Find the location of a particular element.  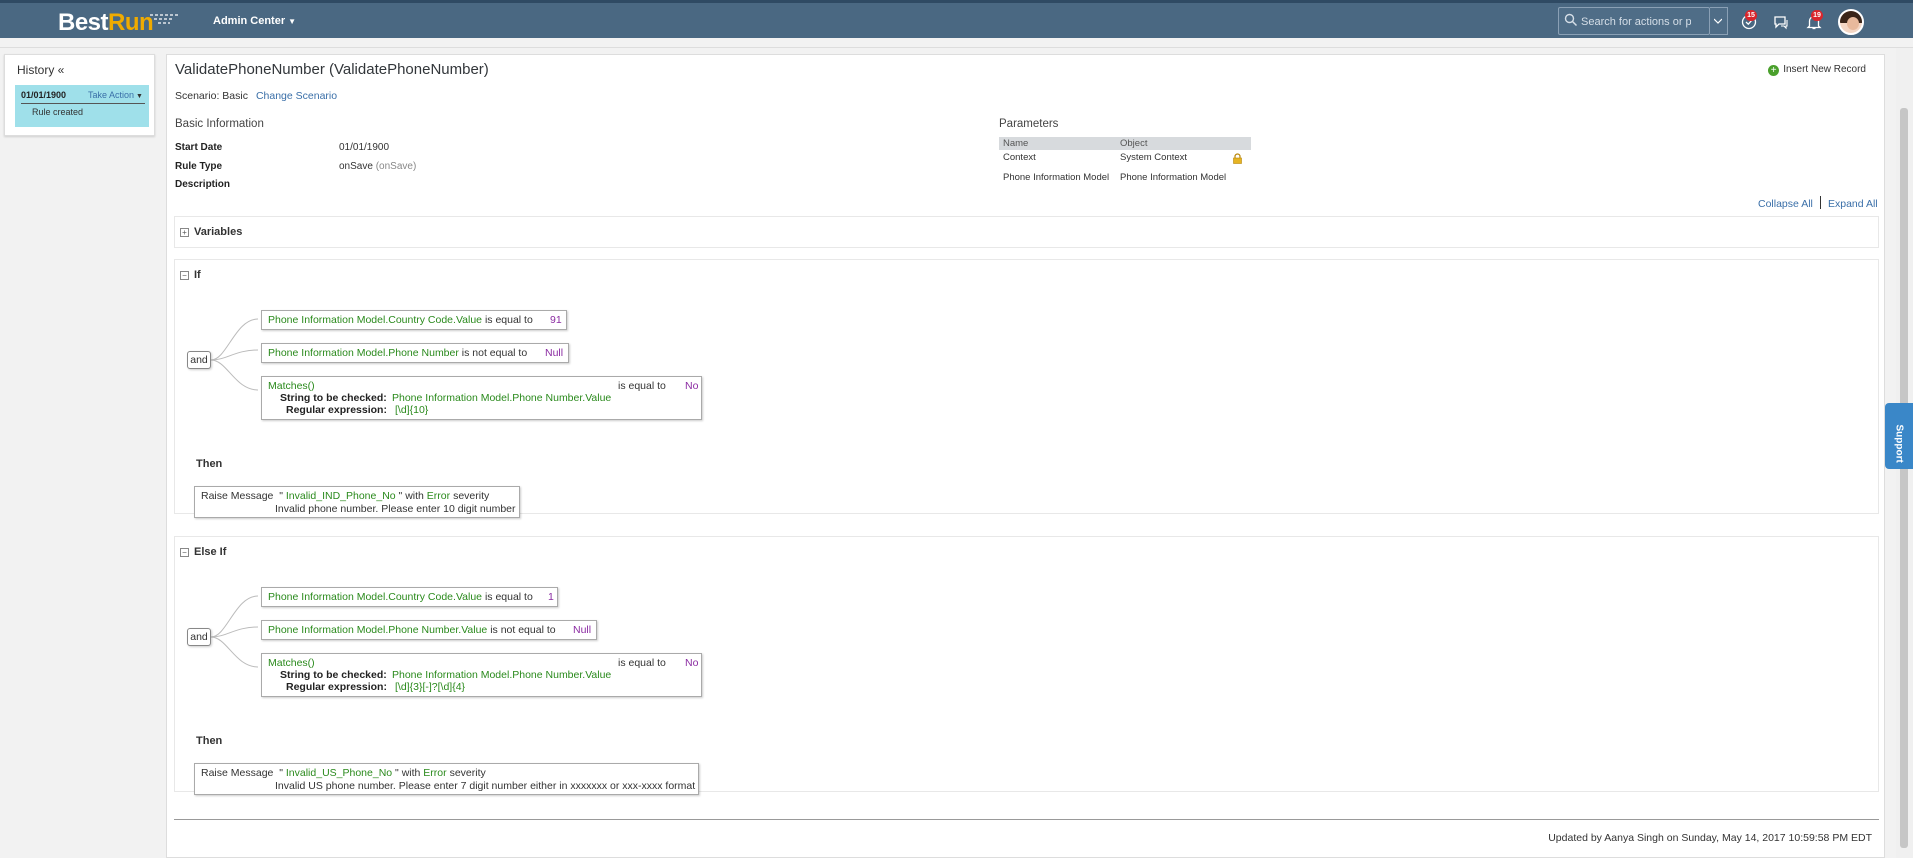

rule-type-label: Rule Type is located at coordinates (199, 166).